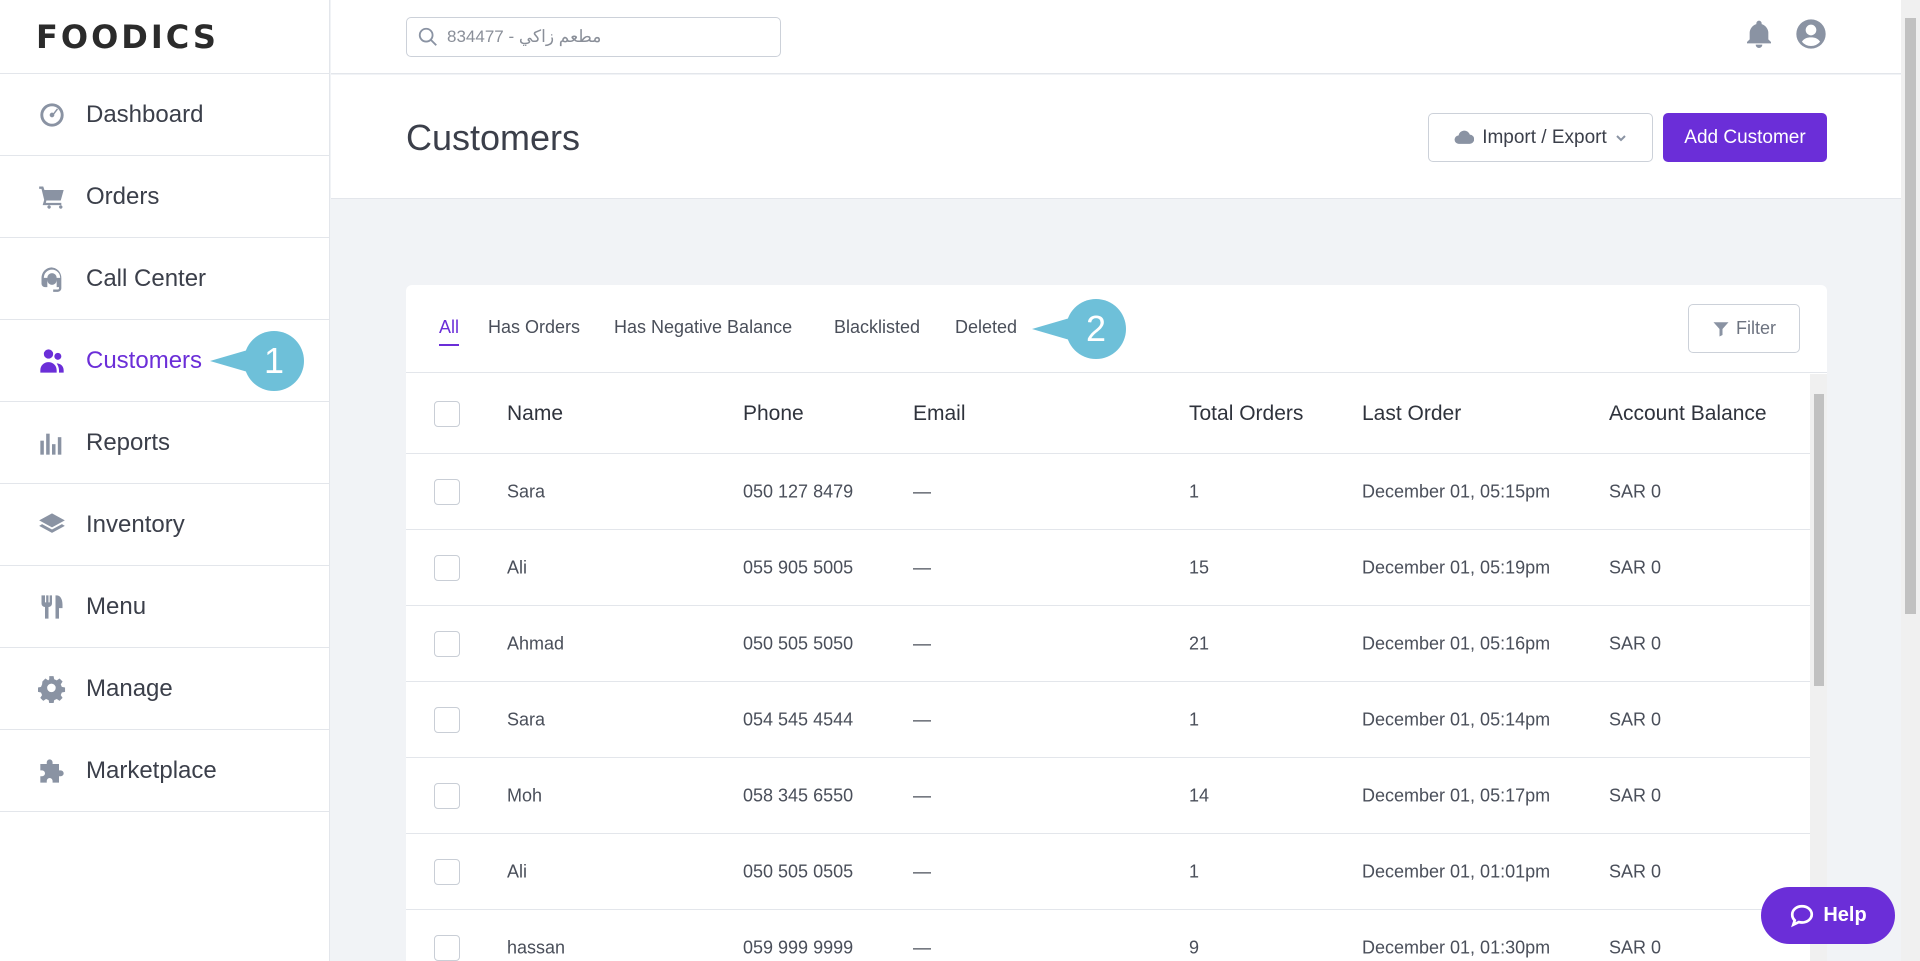  Describe the element at coordinates (1096, 329) in the screenshot. I see `callout-number: 2` at that location.